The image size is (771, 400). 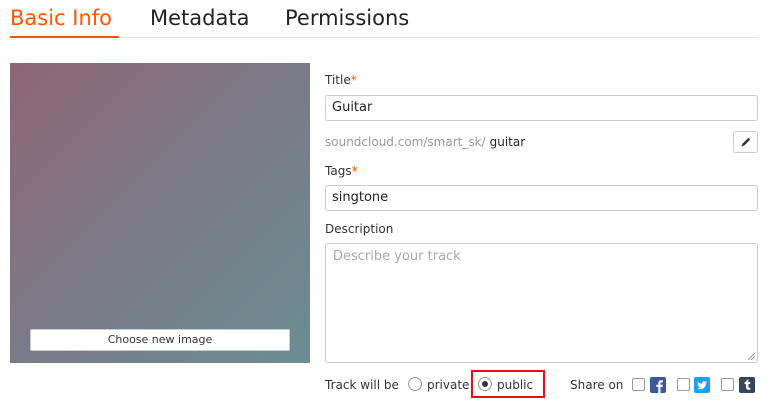 What do you see at coordinates (64, 37) in the screenshot?
I see `active-tab-indicator` at bounding box center [64, 37].